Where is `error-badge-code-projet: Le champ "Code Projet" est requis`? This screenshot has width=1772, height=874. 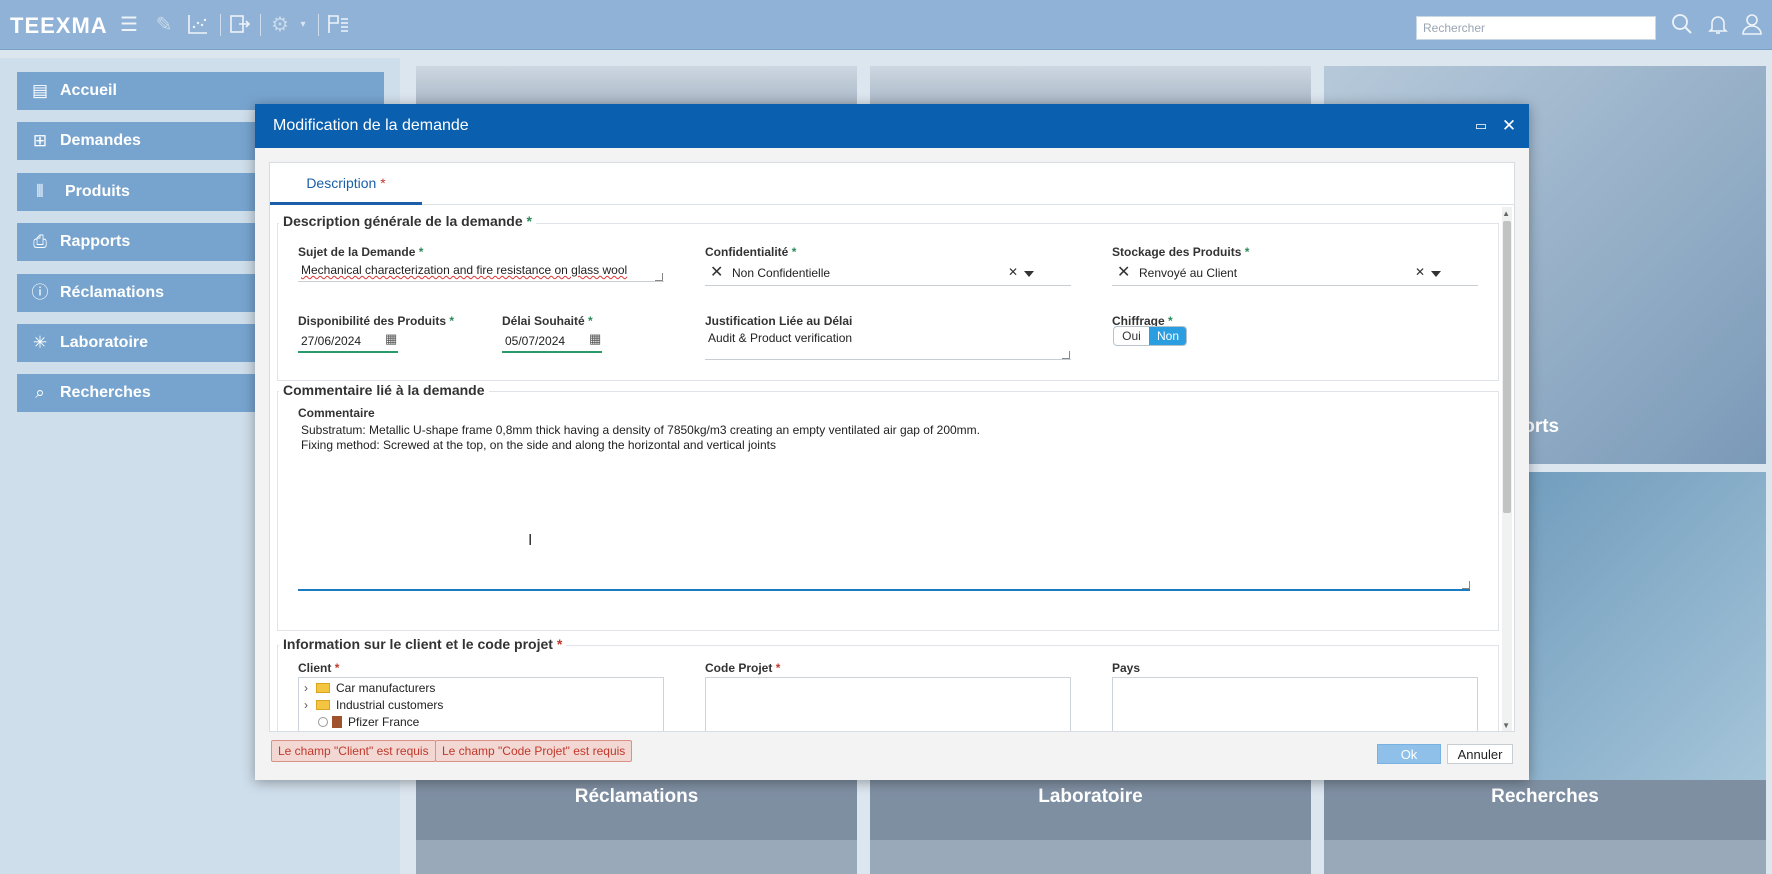 error-badge-code-projet: Le champ "Code Projet" est requis is located at coordinates (534, 751).